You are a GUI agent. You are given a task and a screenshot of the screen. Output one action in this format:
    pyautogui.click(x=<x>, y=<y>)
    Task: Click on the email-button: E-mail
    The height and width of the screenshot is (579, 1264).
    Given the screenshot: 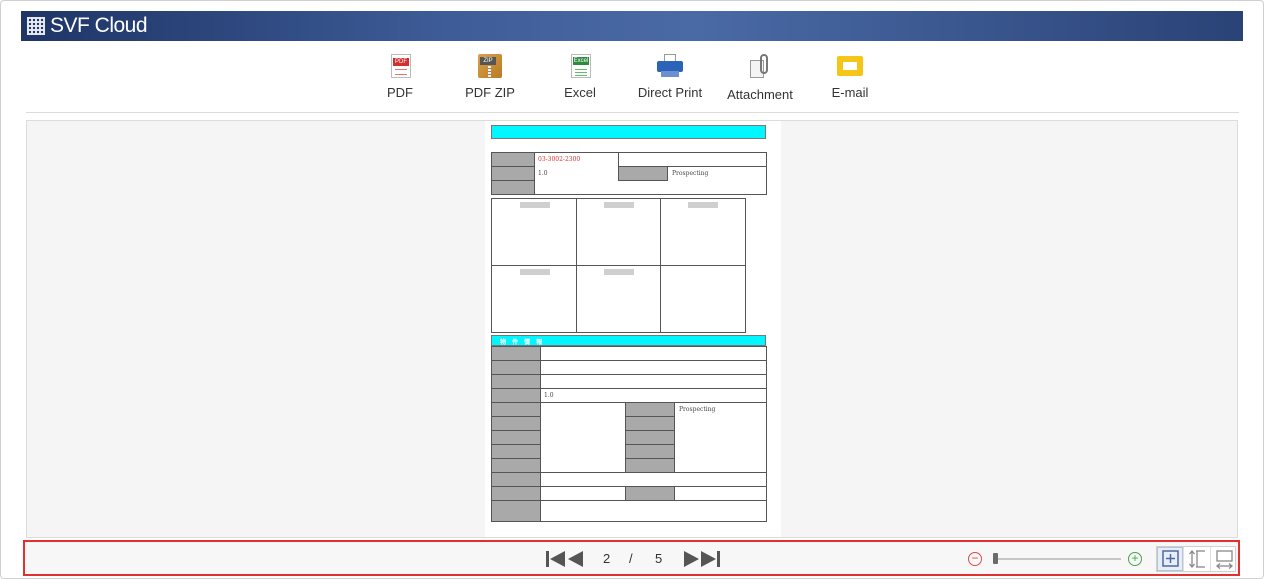 What is the action you would take?
    pyautogui.click(x=850, y=76)
    